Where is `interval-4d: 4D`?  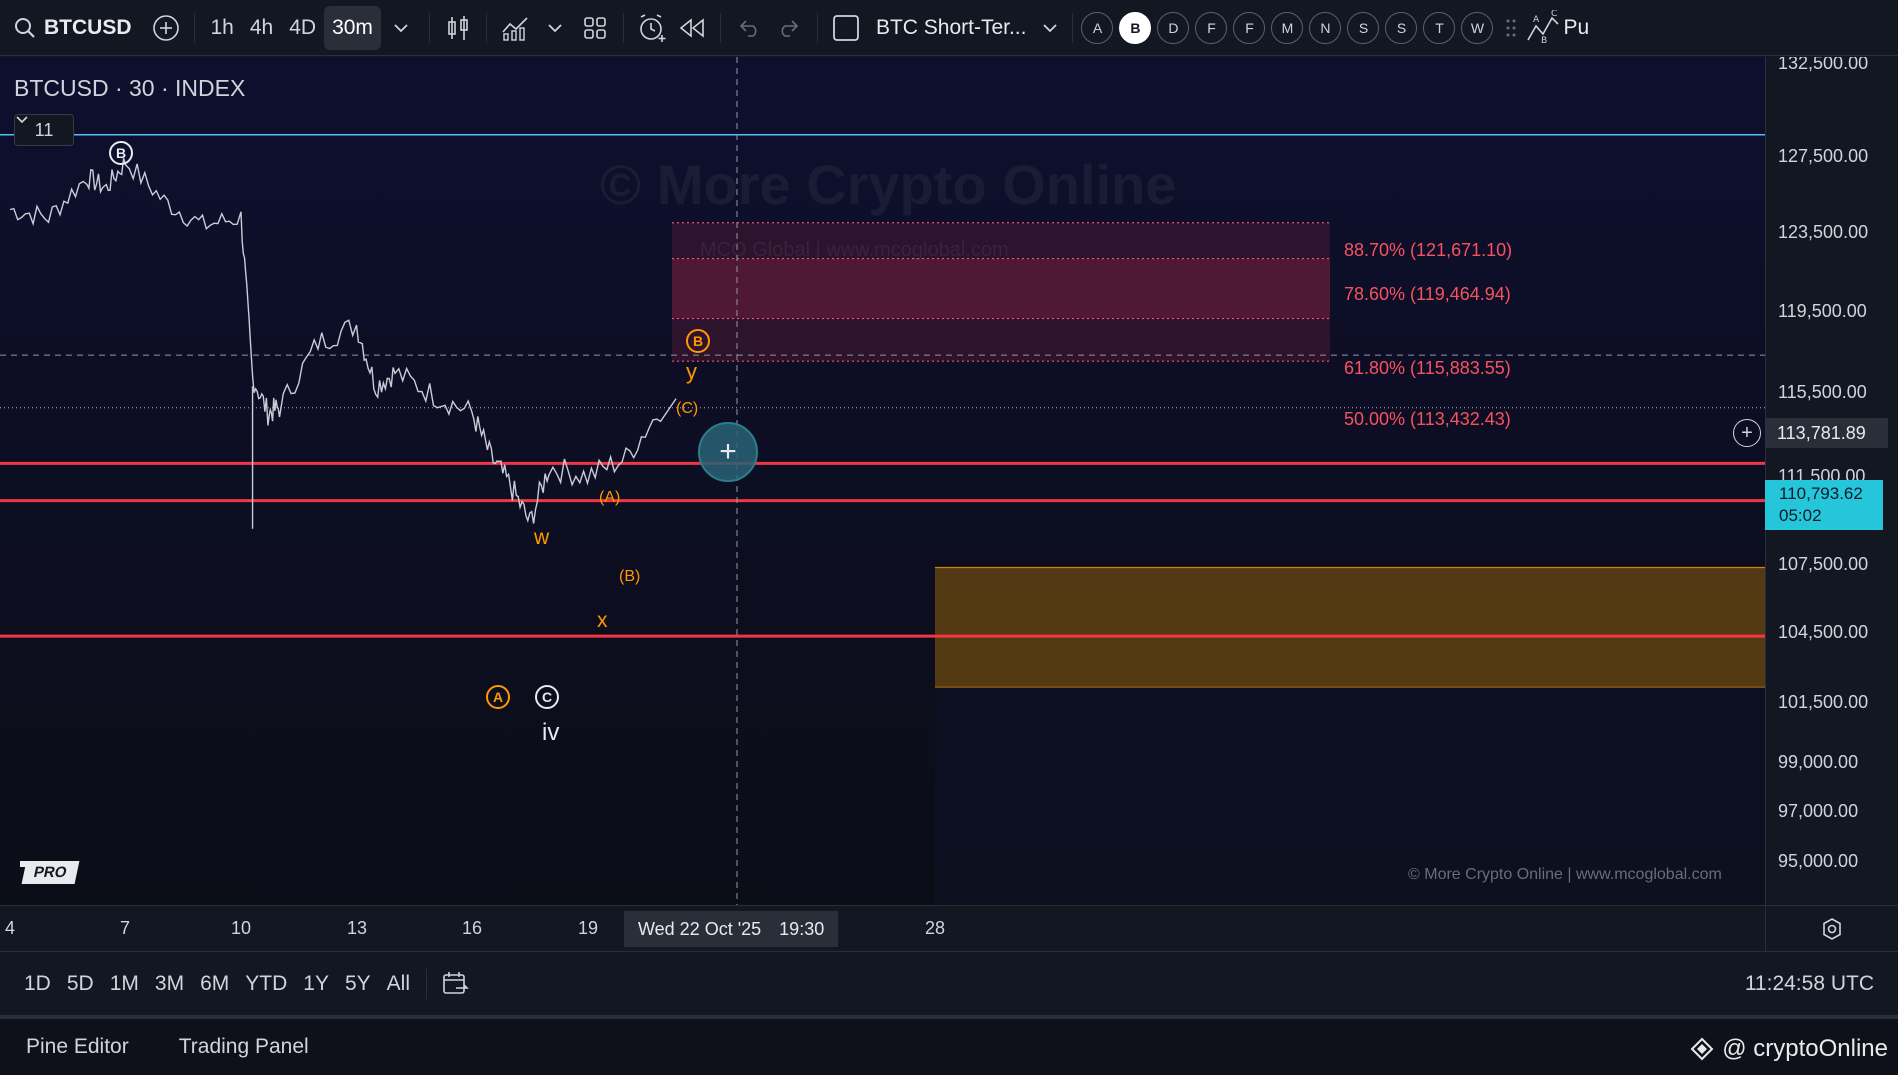
interval-4d: 4D is located at coordinates (302, 28).